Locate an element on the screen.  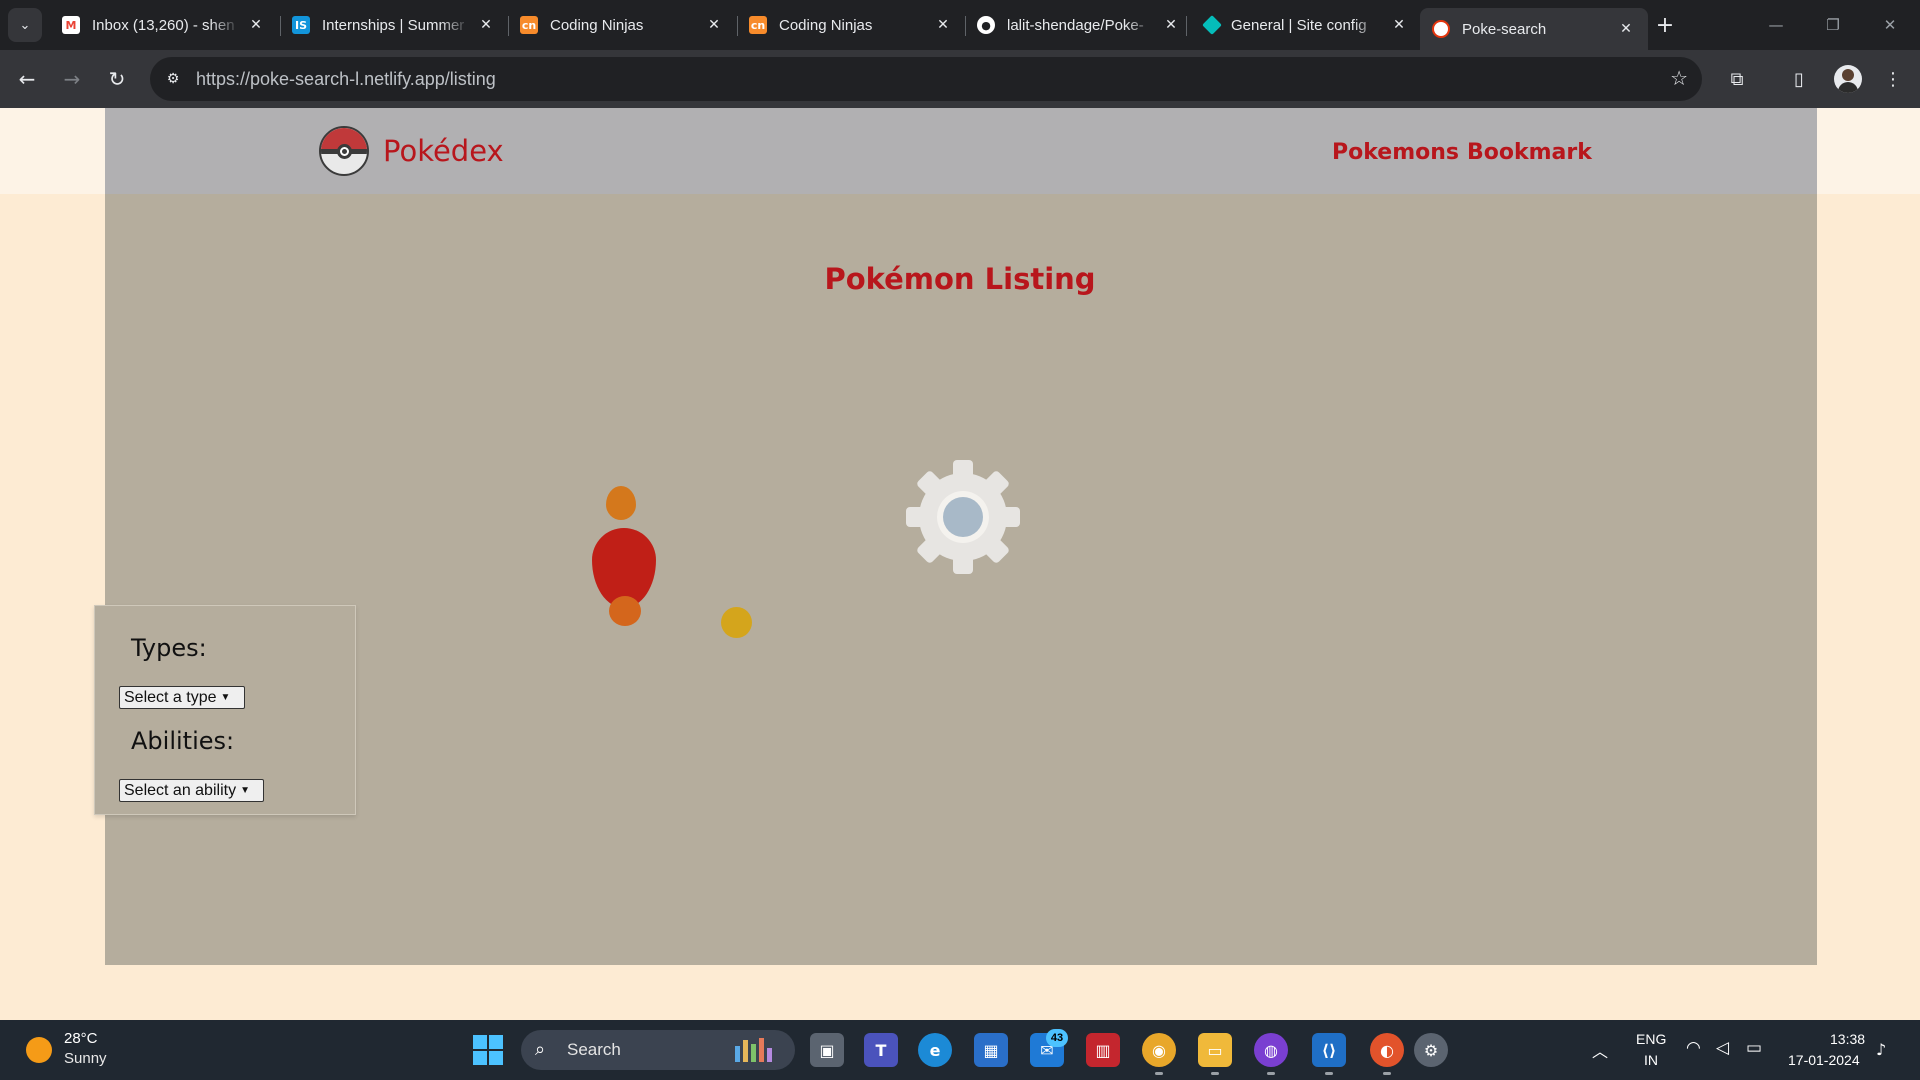
bookmark-star-icon: ☆ is located at coordinates (1679, 78).